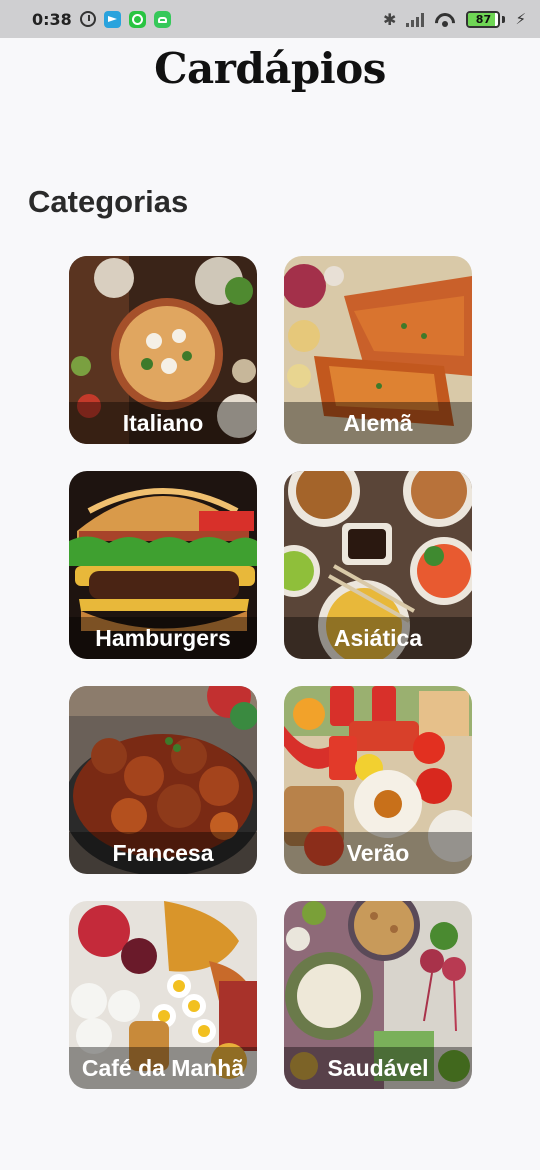 Image resolution: width=540 pixels, height=1170 pixels. I want to click on category-label: Alemã, so click(378, 423).